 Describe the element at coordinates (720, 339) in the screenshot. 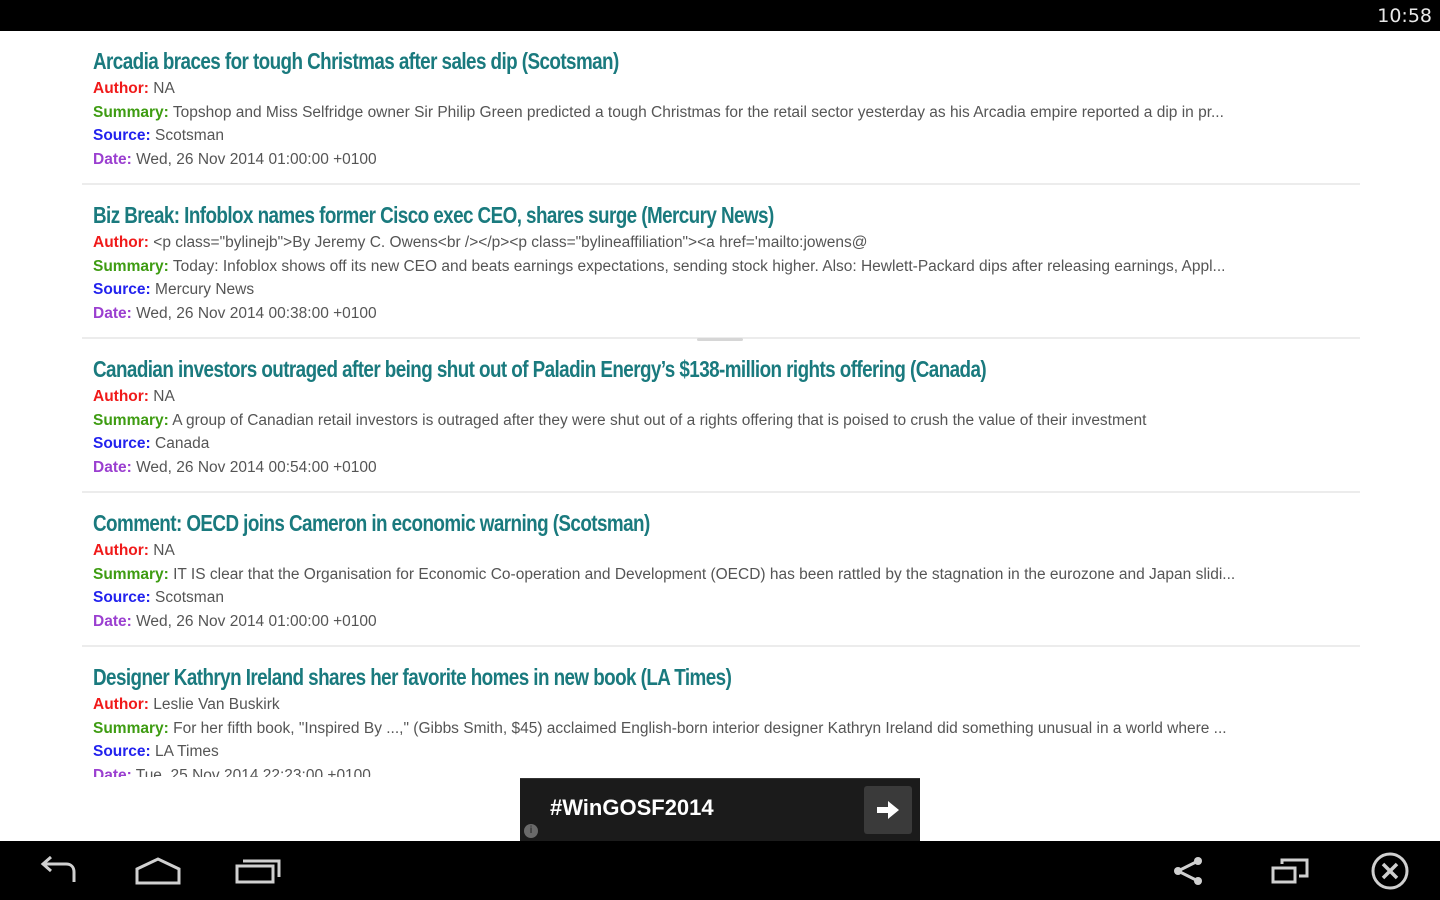

I see `scroll-handle` at that location.